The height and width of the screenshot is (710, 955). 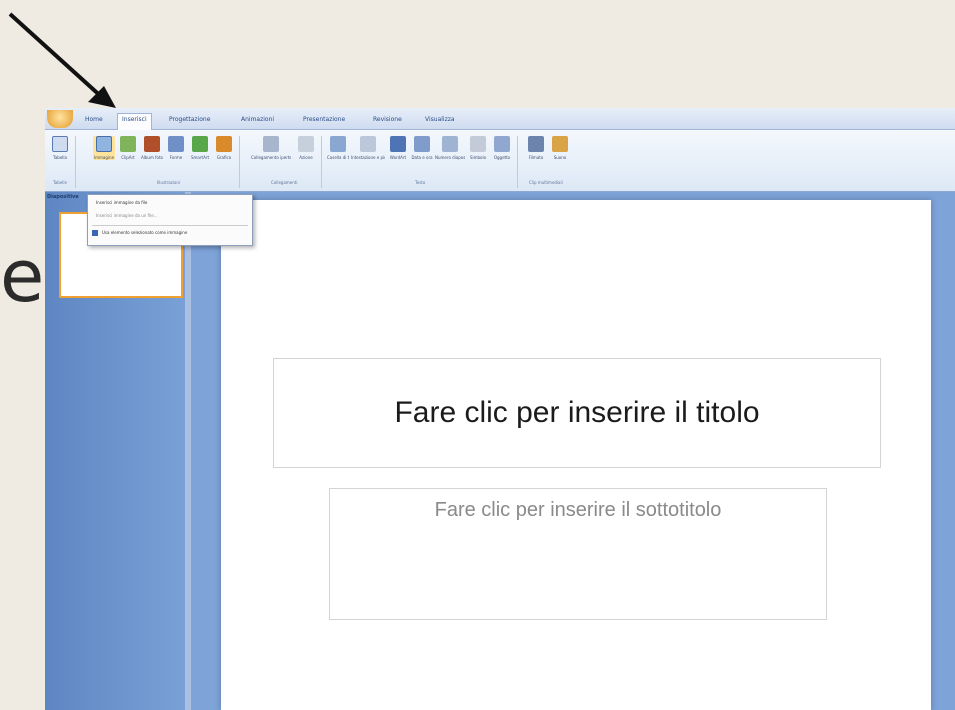 I want to click on clipart-button: ClipArt, so click(x=128, y=148).